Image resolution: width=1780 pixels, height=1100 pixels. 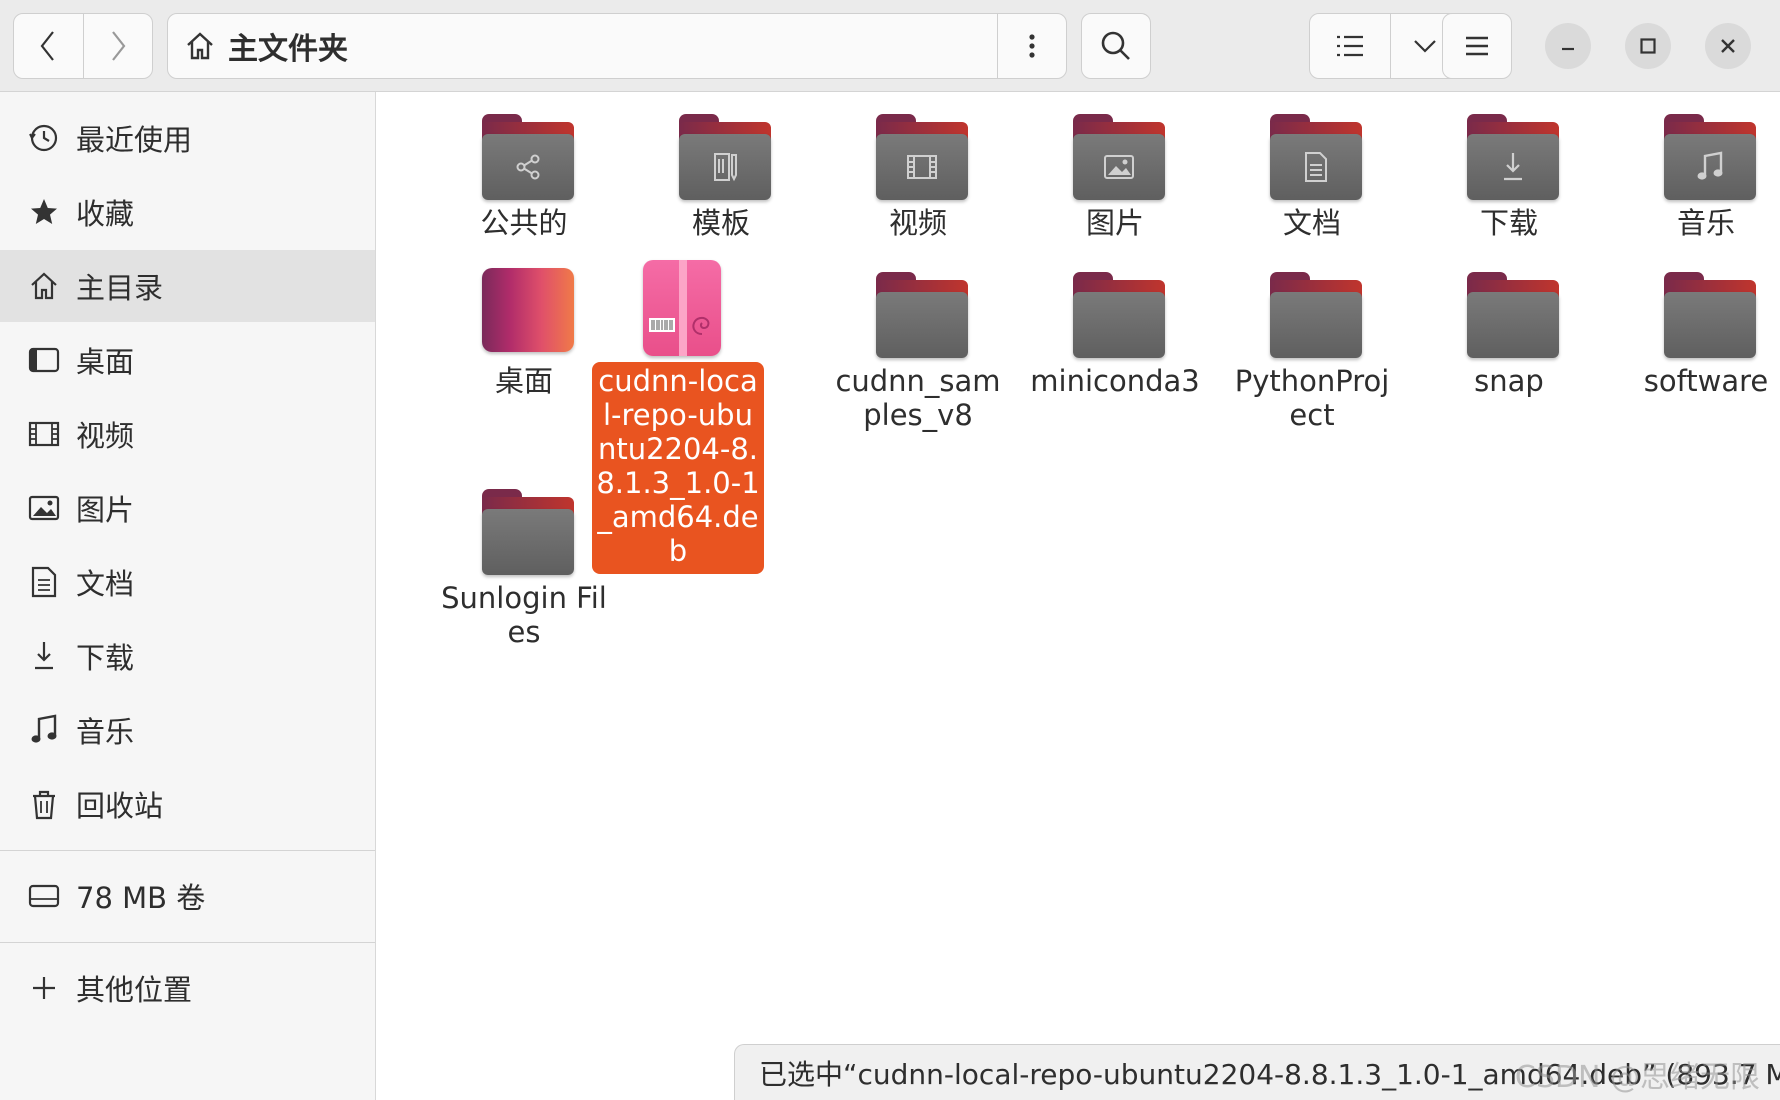 I want to click on search-icon, so click(x=1115, y=45).